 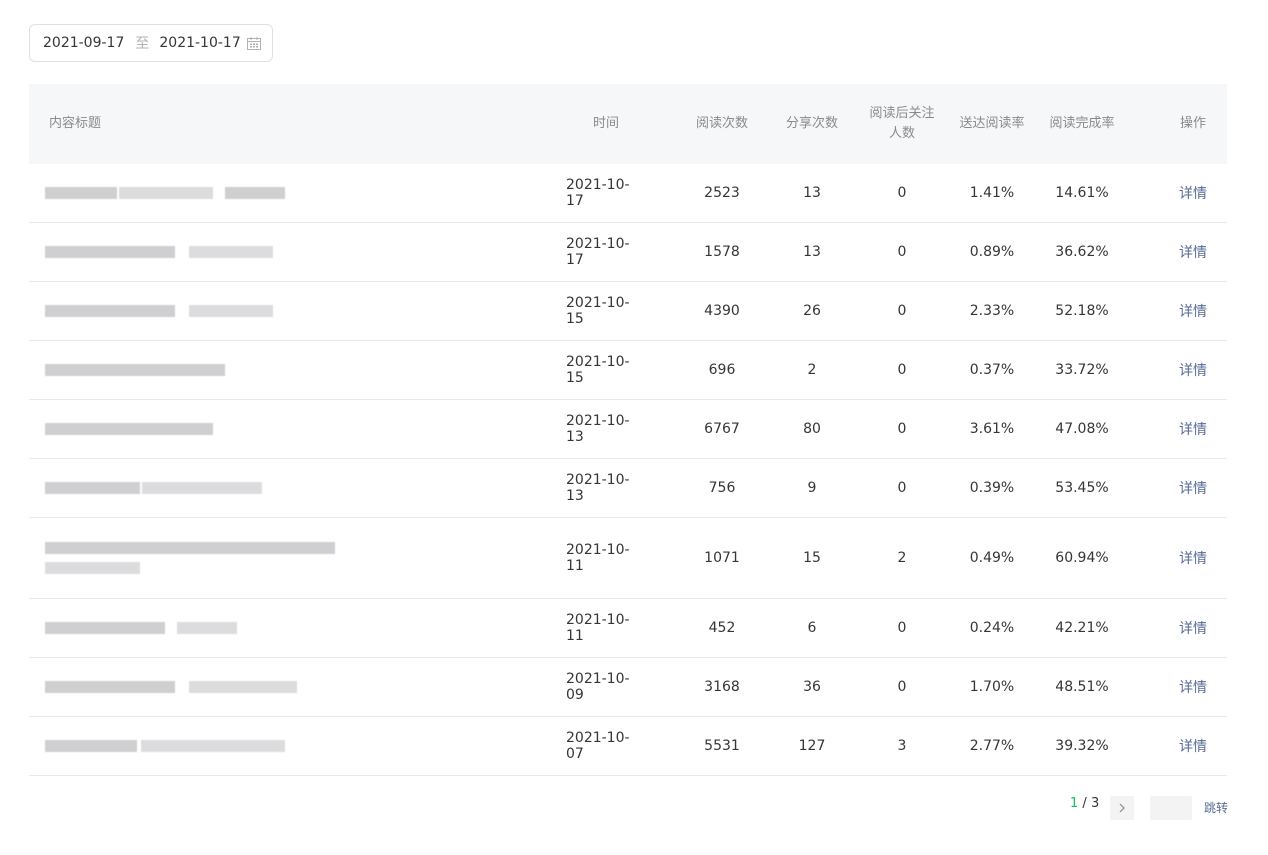 I want to click on table-row: 2021-10-13 6767 80 0 3.61% 47.08% 详情, so click(x=628, y=429).